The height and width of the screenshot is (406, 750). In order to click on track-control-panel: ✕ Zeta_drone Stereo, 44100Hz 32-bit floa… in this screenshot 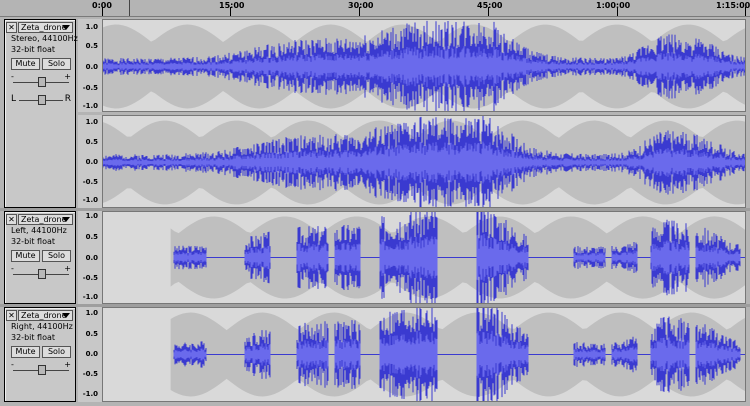, I will do `click(41, 113)`.